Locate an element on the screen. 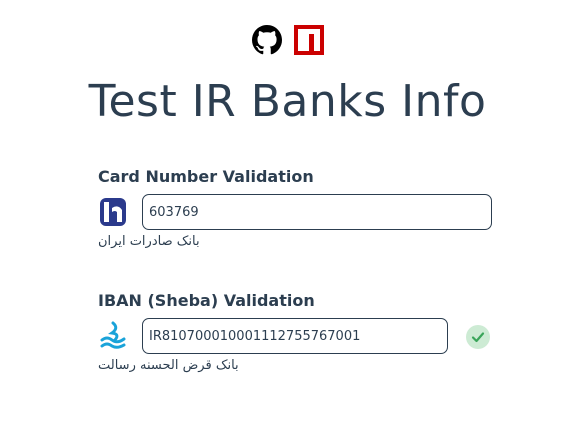  check-icon is located at coordinates (478, 337).